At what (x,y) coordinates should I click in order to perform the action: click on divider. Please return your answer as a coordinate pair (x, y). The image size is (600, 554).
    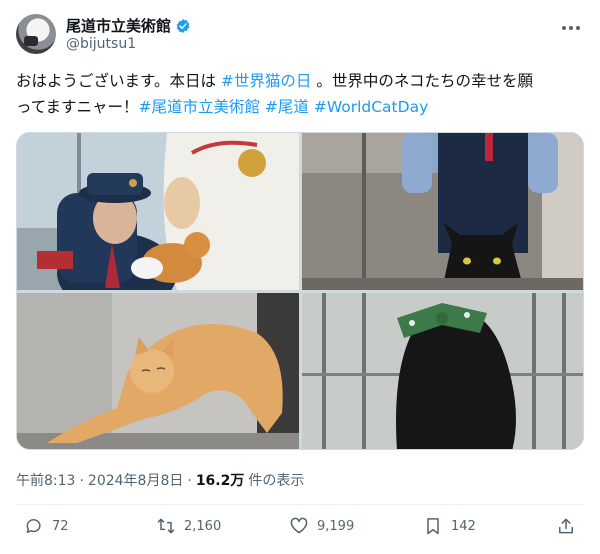
    Looking at the image, I should click on (300, 504).